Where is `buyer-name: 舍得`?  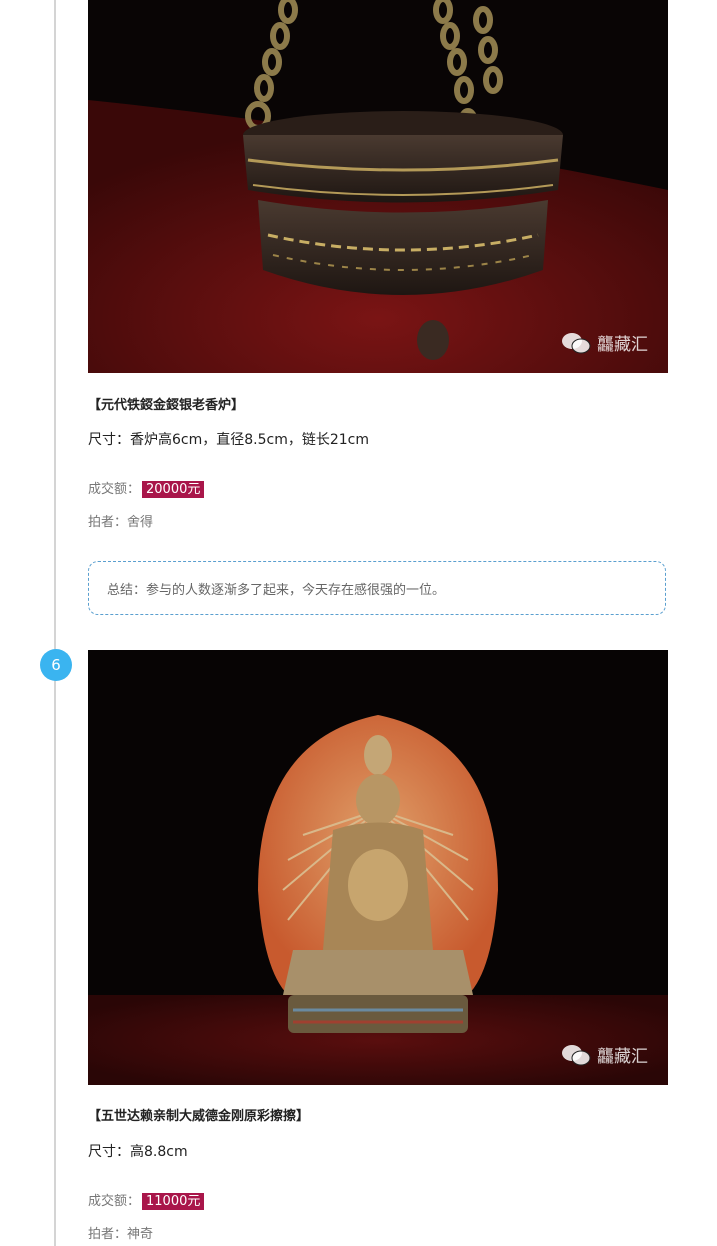
buyer-name: 舍得 is located at coordinates (140, 522).